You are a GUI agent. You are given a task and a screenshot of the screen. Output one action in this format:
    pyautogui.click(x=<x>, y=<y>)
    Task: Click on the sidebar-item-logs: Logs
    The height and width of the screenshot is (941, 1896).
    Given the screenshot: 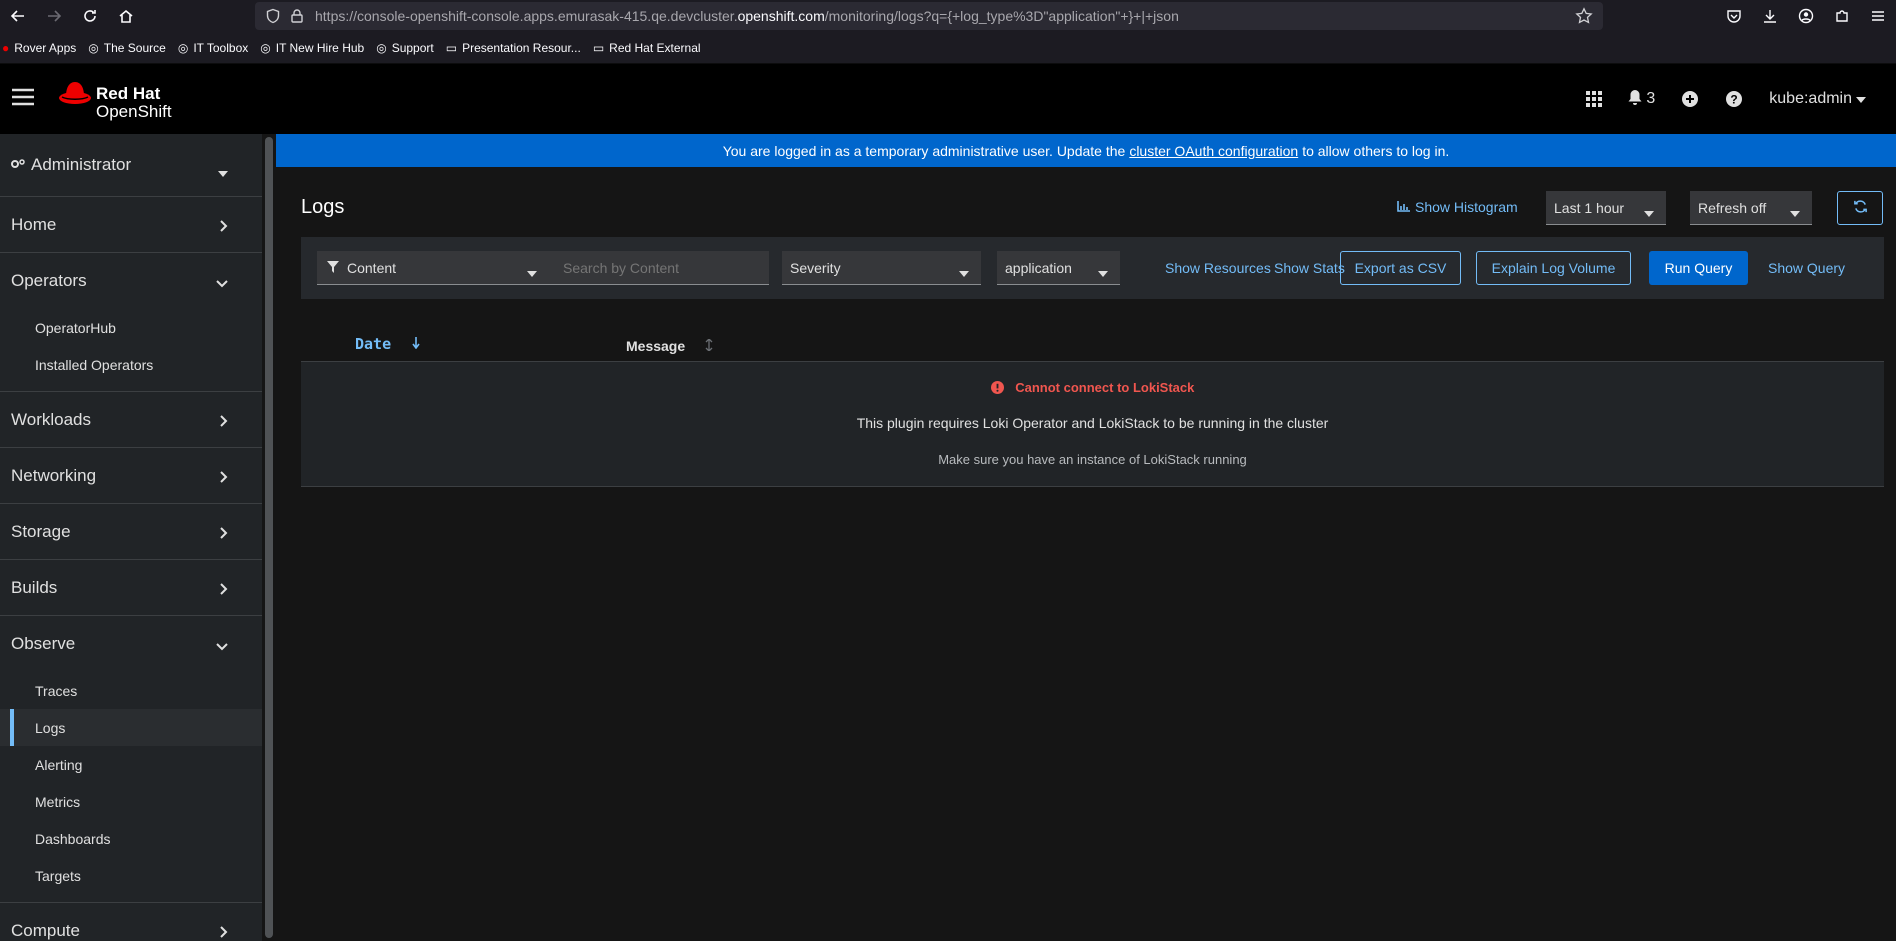 What is the action you would take?
    pyautogui.click(x=131, y=727)
    